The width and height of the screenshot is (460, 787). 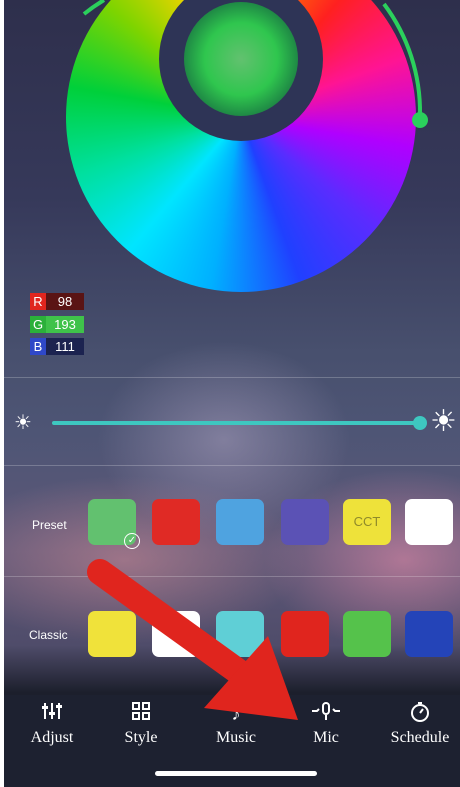 I want to click on green-value: 193, so click(x=65, y=324).